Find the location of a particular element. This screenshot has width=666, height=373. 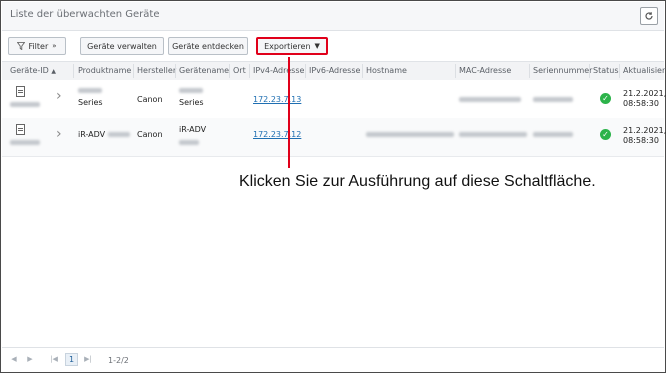

sort-up-icon: ▲ is located at coordinates (53, 71).